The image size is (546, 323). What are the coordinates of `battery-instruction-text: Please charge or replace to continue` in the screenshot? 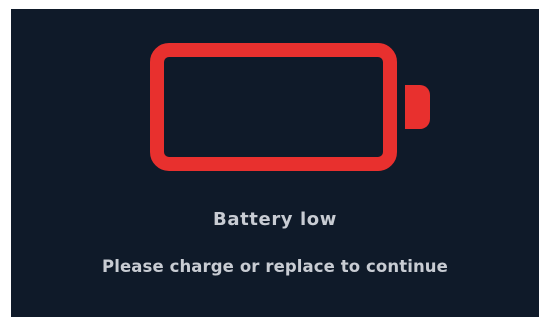 It's located at (275, 266).